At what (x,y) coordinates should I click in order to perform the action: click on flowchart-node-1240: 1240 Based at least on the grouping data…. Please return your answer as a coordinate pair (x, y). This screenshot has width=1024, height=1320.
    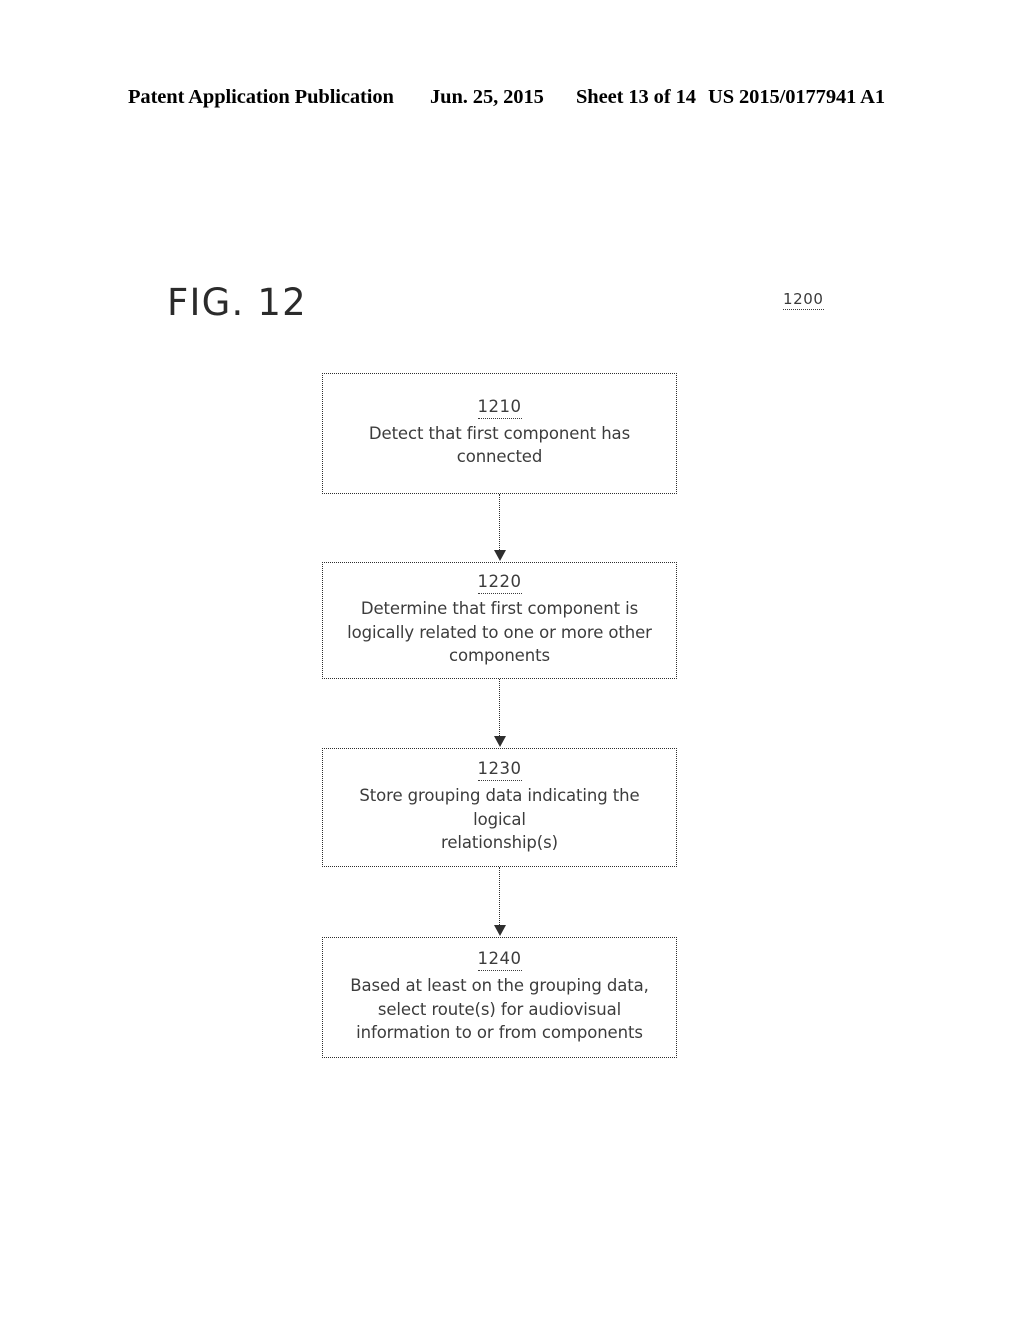
    Looking at the image, I should click on (499, 997).